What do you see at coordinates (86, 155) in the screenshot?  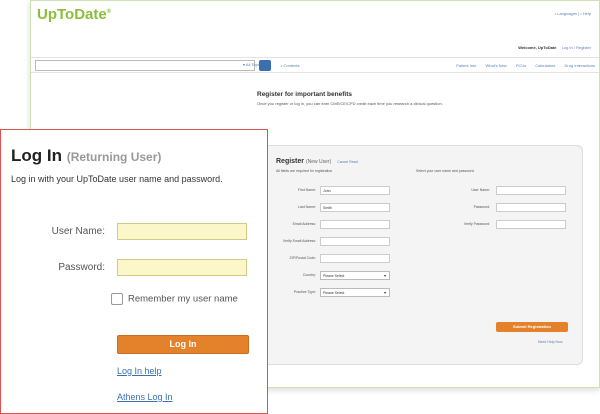 I see `login-title: Log In (Returning User)` at bounding box center [86, 155].